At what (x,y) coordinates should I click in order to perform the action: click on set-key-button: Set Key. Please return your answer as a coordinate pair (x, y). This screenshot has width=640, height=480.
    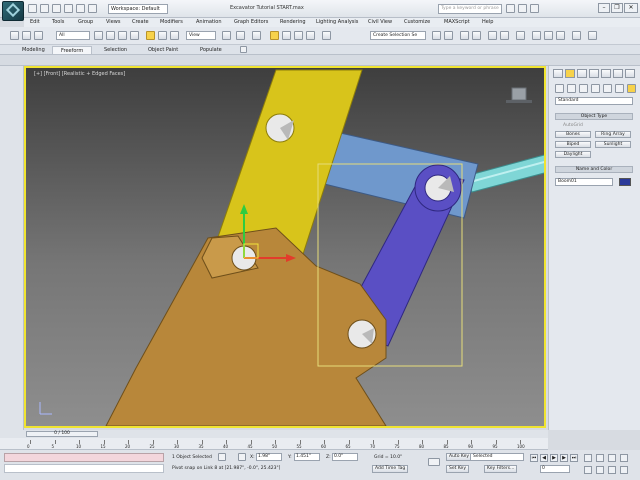
    Looking at the image, I should click on (457, 469).